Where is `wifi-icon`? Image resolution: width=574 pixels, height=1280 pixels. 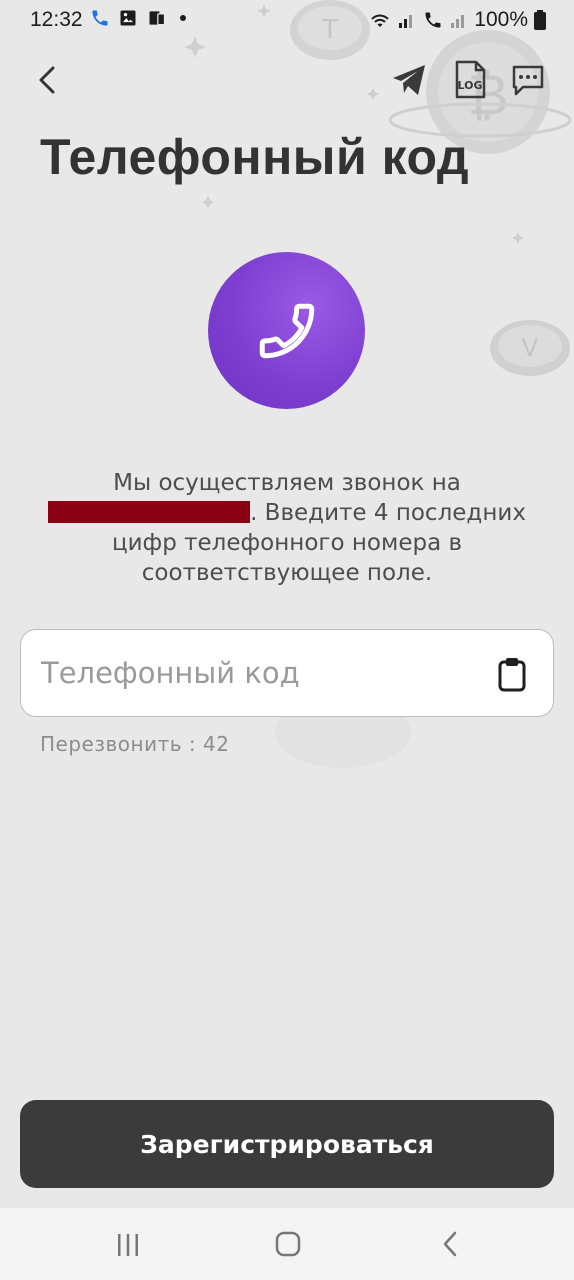 wifi-icon is located at coordinates (380, 20).